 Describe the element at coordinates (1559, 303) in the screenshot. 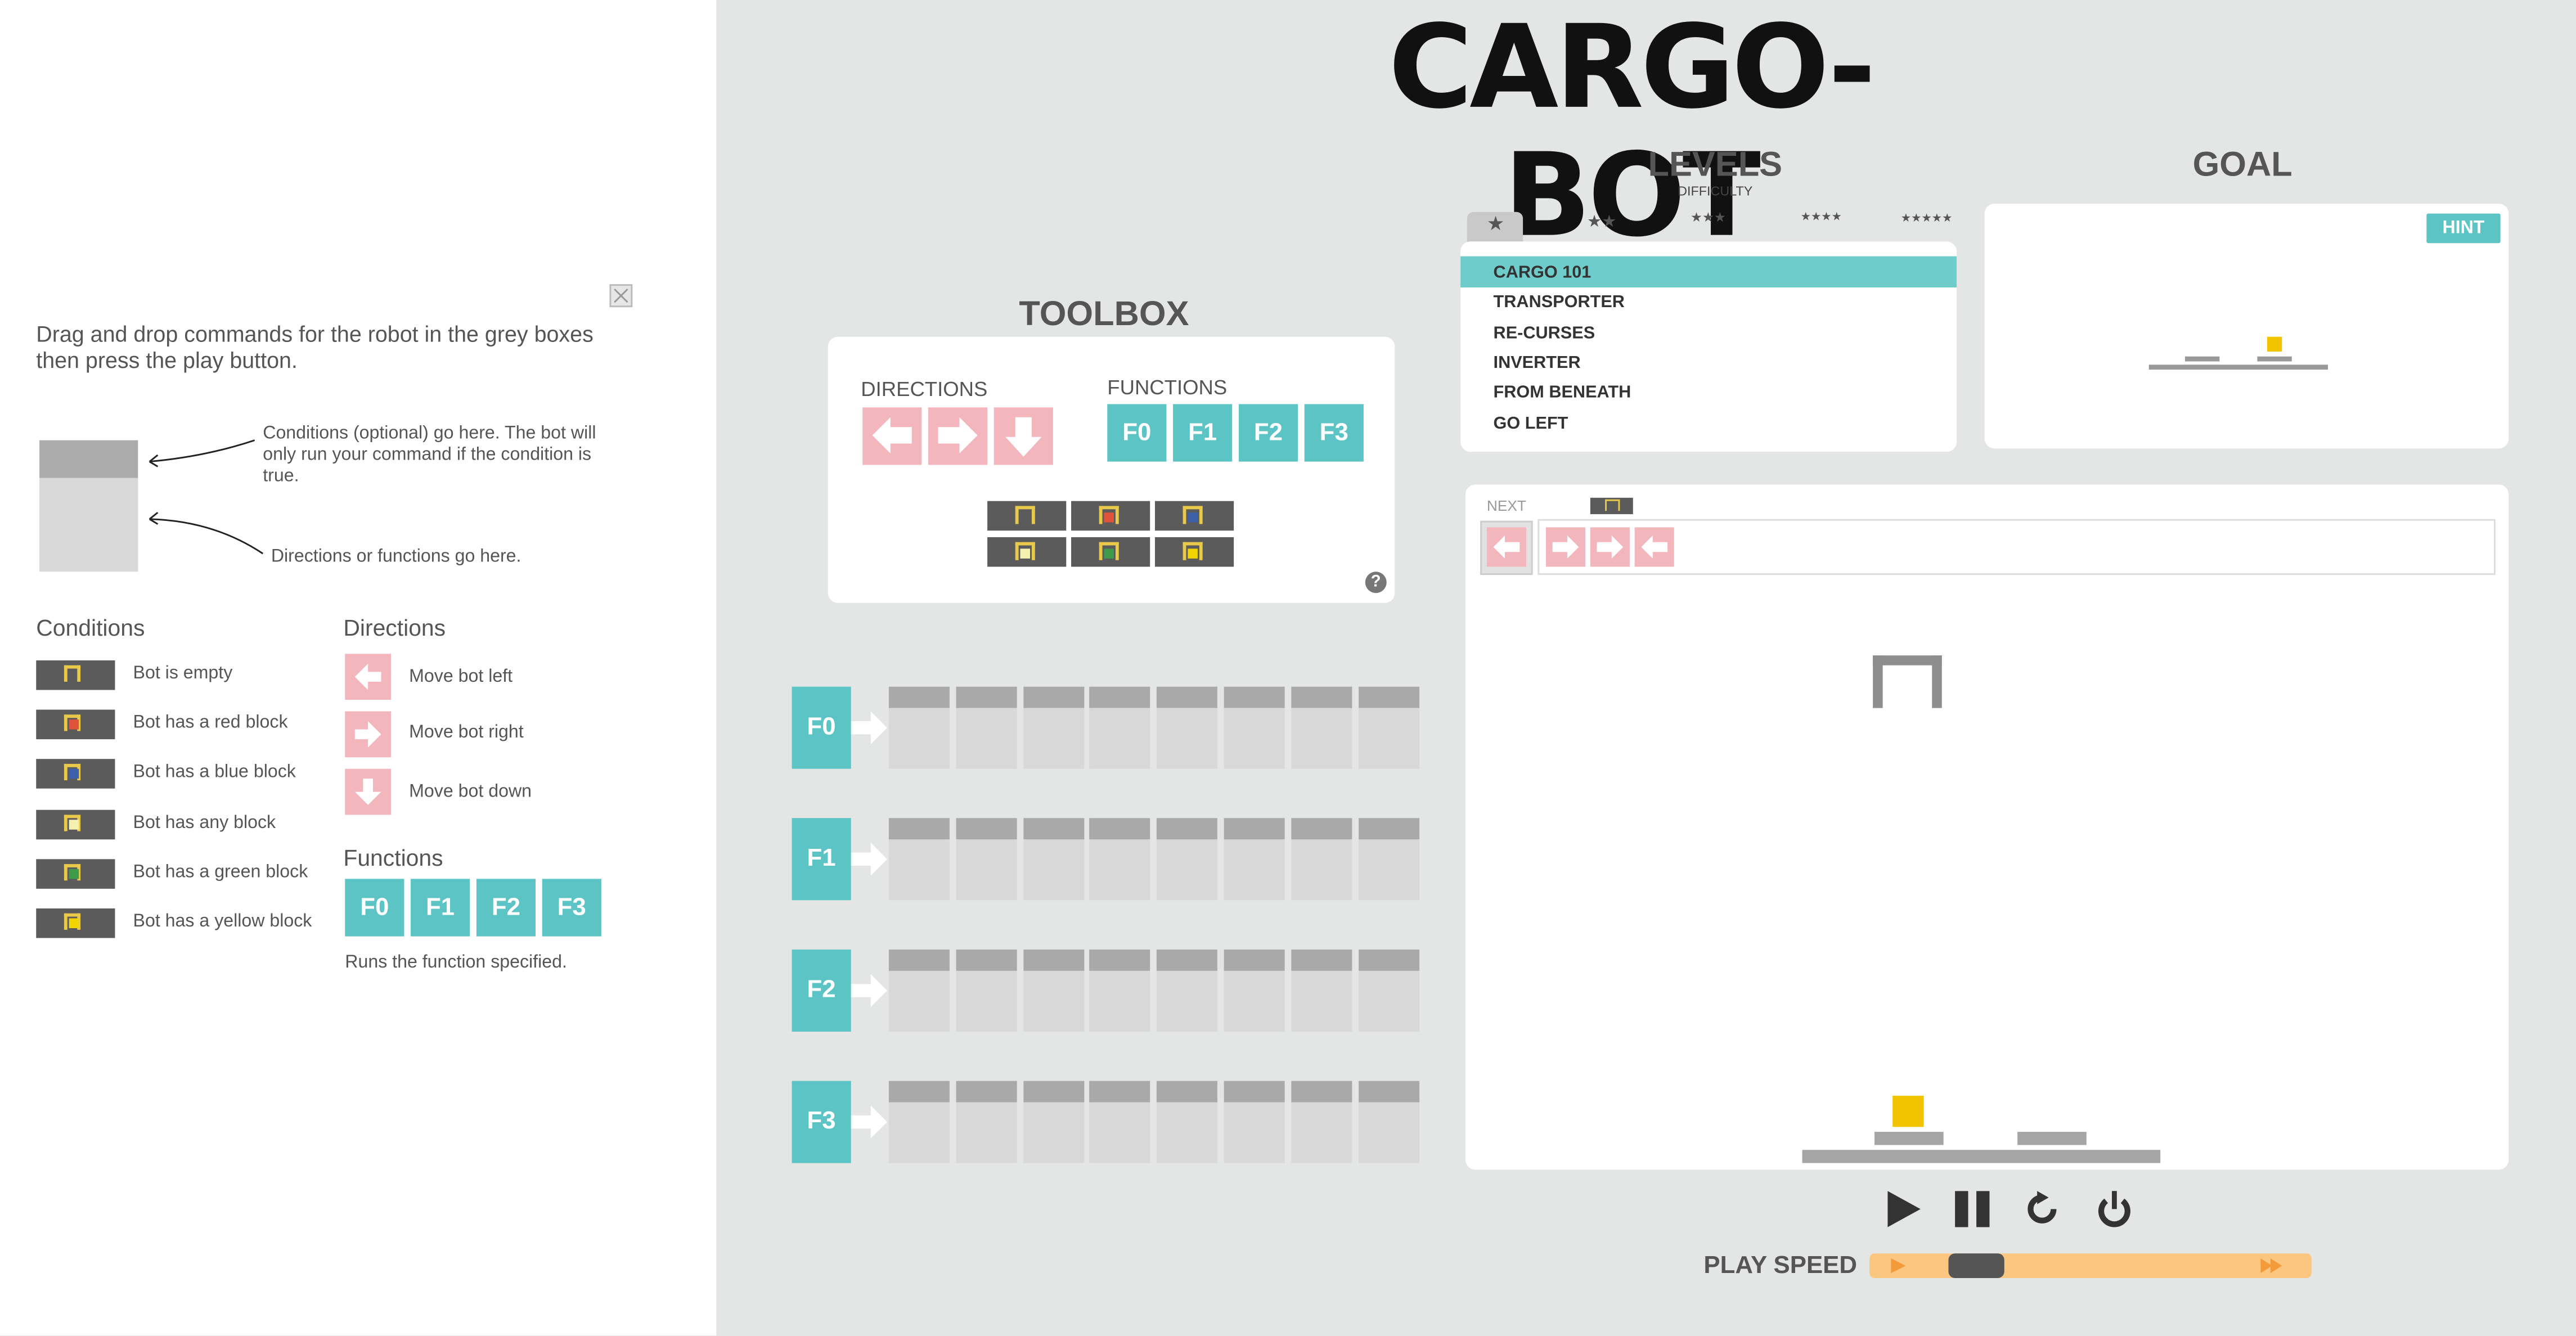

I see `level-item: TRANSPORTER` at that location.